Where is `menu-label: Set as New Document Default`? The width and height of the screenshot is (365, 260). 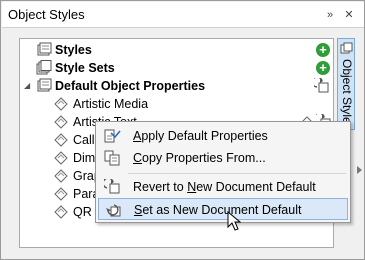
menu-label: Set as New Document Default is located at coordinates (218, 210).